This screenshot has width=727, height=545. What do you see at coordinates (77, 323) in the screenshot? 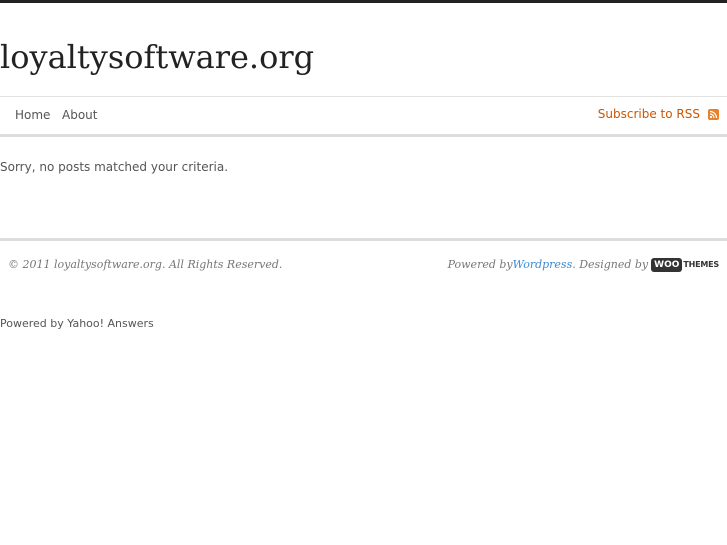
I see `powered-by-yahoo-answers: Powered by Yahoo! Answers` at bounding box center [77, 323].